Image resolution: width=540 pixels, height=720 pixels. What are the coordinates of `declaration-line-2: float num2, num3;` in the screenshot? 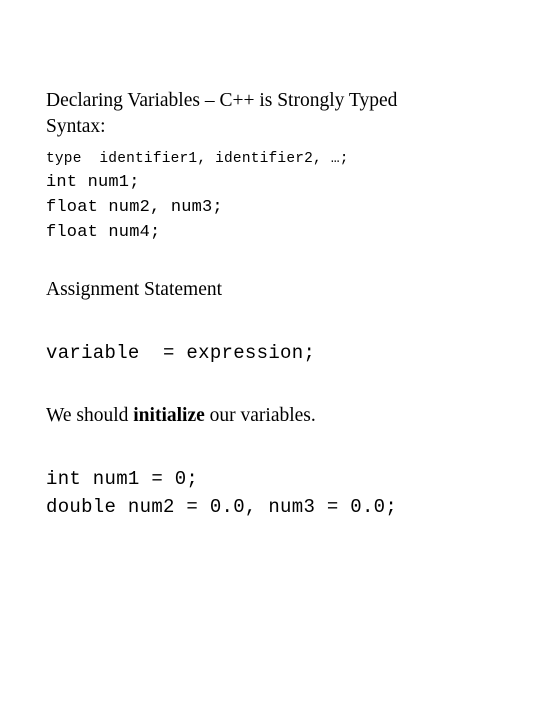 It's located at (134, 207).